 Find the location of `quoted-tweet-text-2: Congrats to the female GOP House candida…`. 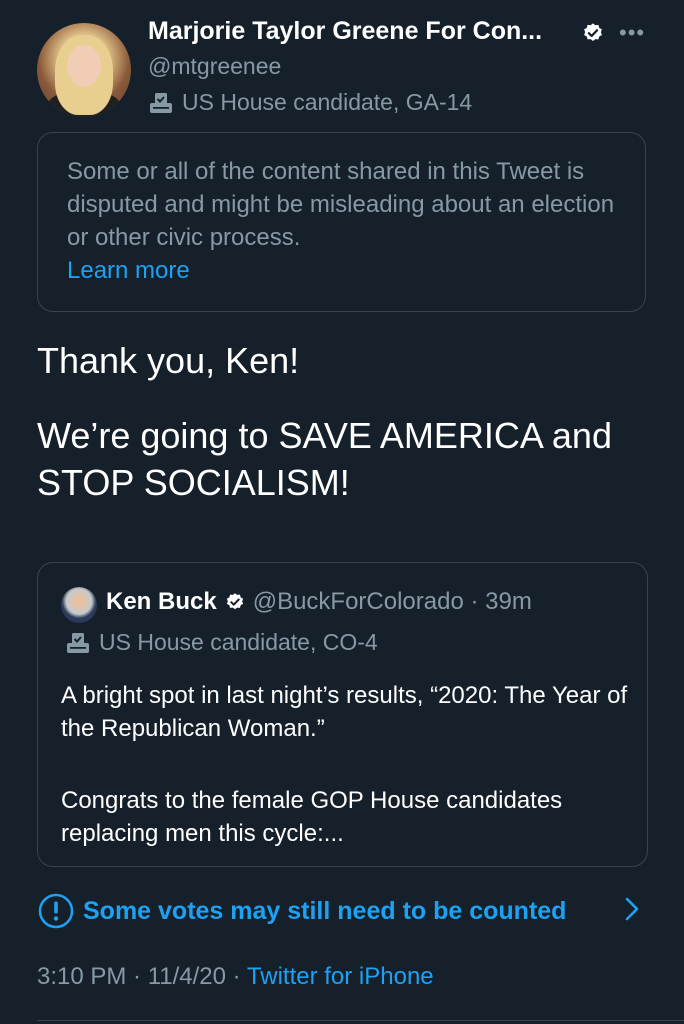

quoted-tweet-text-2: Congrats to the female GOP House candida… is located at coordinates (312, 817).